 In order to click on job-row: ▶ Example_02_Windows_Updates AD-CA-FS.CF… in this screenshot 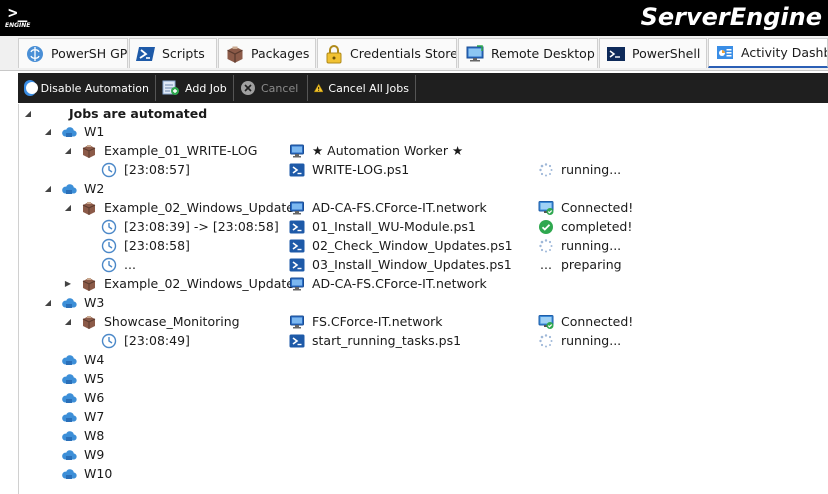, I will do `click(423, 283)`.